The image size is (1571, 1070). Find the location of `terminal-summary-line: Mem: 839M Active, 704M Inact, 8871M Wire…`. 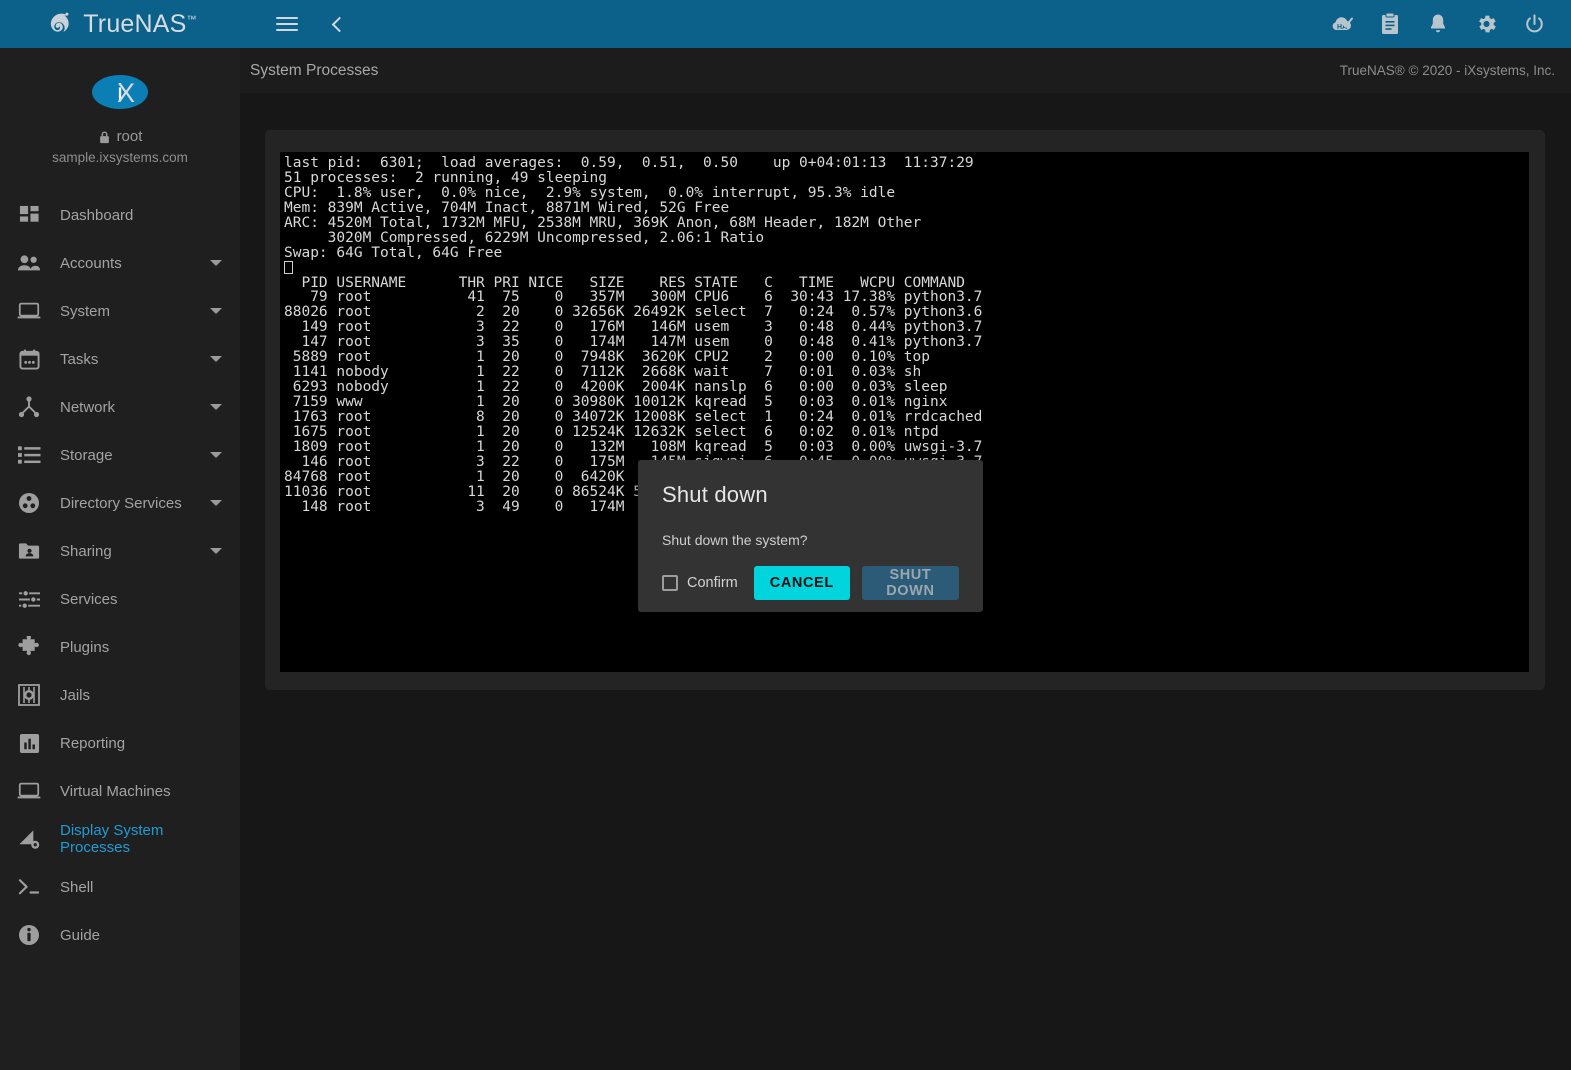

terminal-summary-line: Mem: 839M Active, 704M Inact, 8871M Wire… is located at coordinates (507, 207).